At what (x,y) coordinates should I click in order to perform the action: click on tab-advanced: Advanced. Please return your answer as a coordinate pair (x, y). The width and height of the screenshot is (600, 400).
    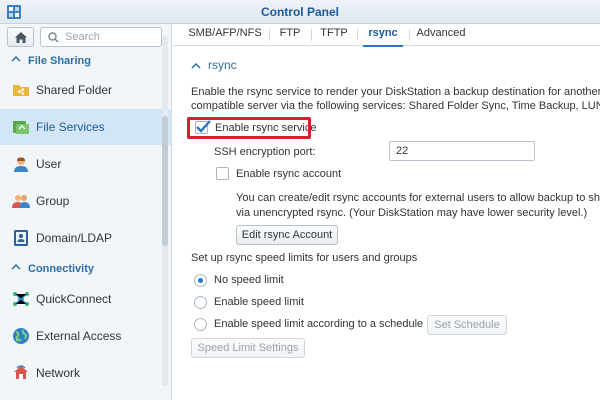
    Looking at the image, I should click on (441, 36).